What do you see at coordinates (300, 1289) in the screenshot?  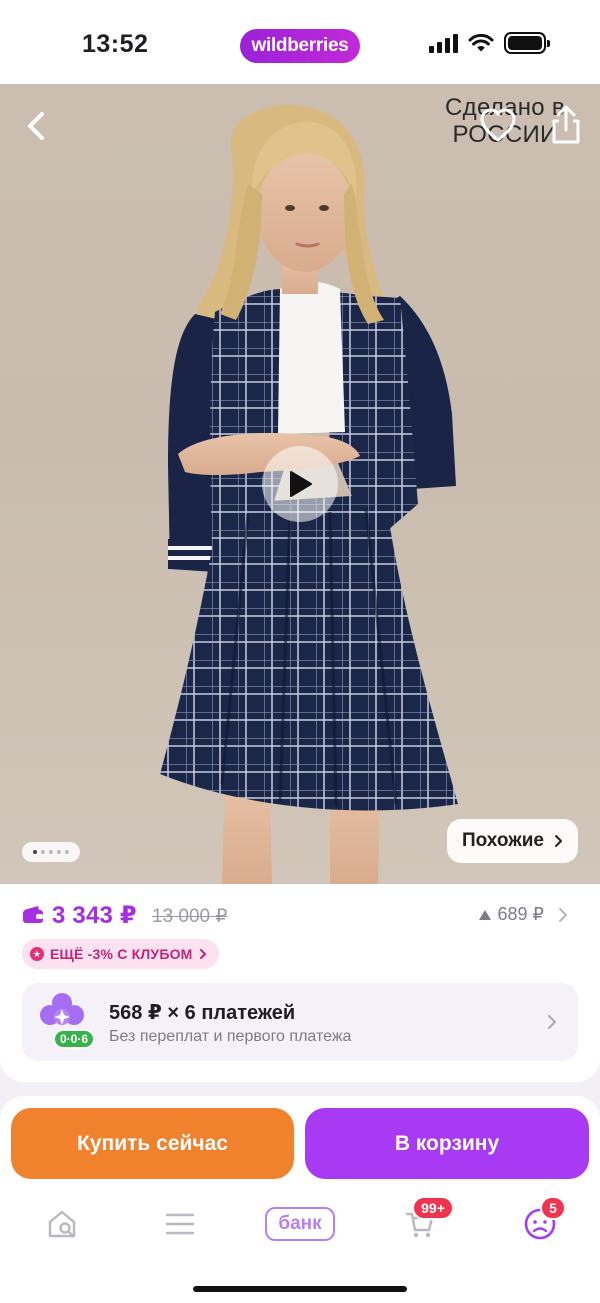 I see `home-indicator` at bounding box center [300, 1289].